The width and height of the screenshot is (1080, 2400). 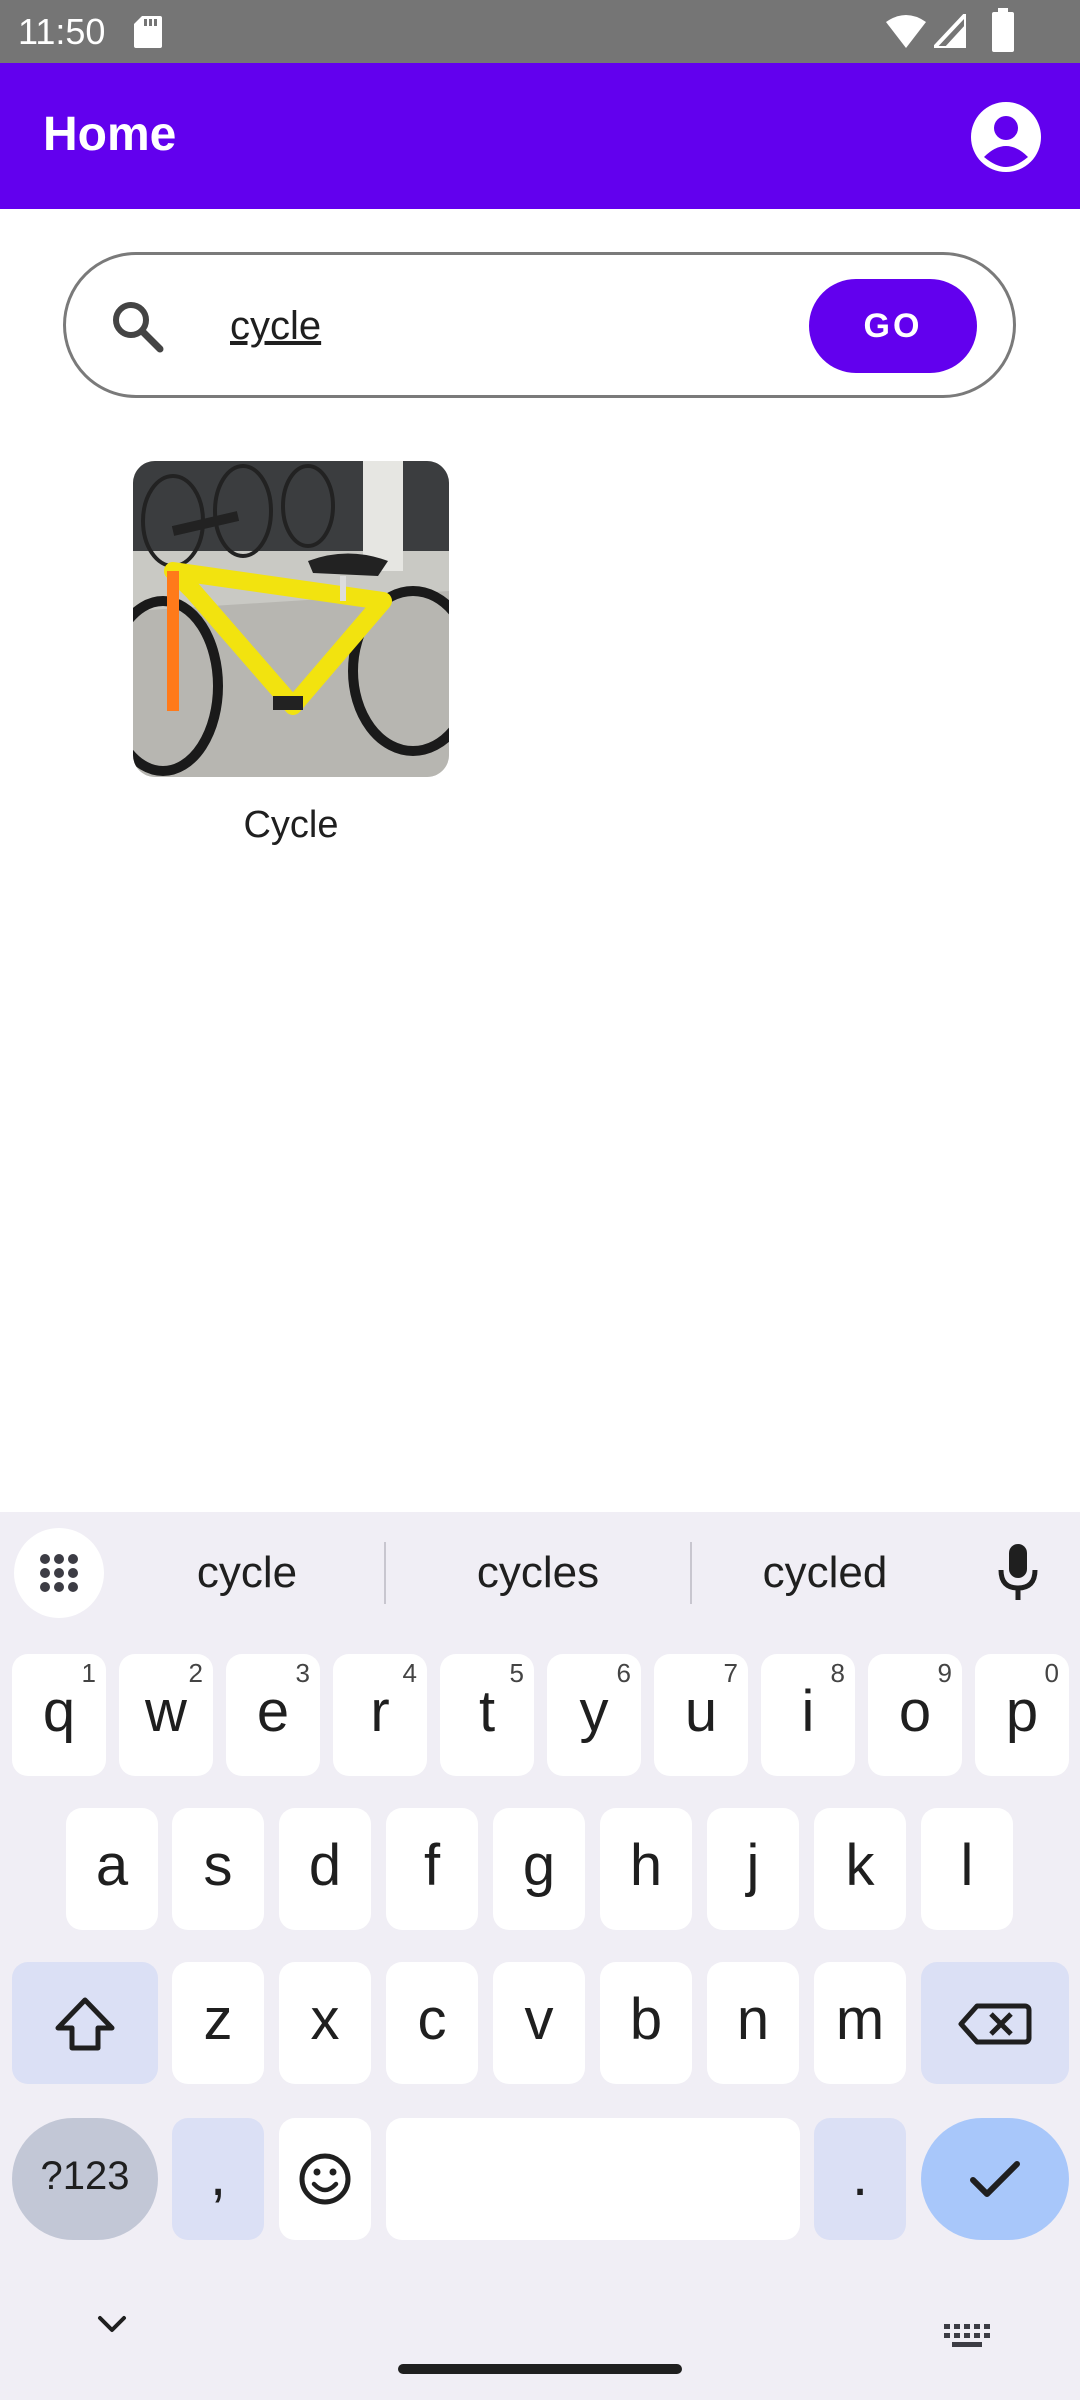 I want to click on app-bar: Home, so click(x=540, y=136).